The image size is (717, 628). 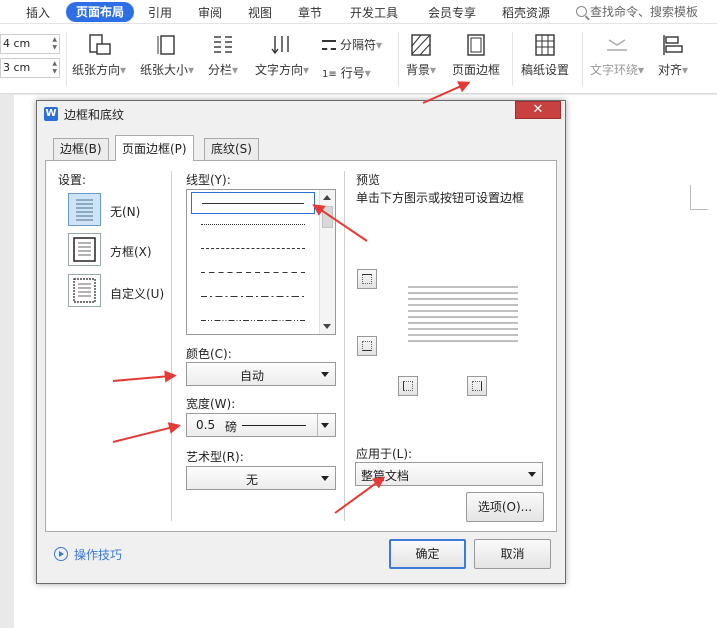 I want to click on color-dropdown: 自动, so click(x=261, y=374).